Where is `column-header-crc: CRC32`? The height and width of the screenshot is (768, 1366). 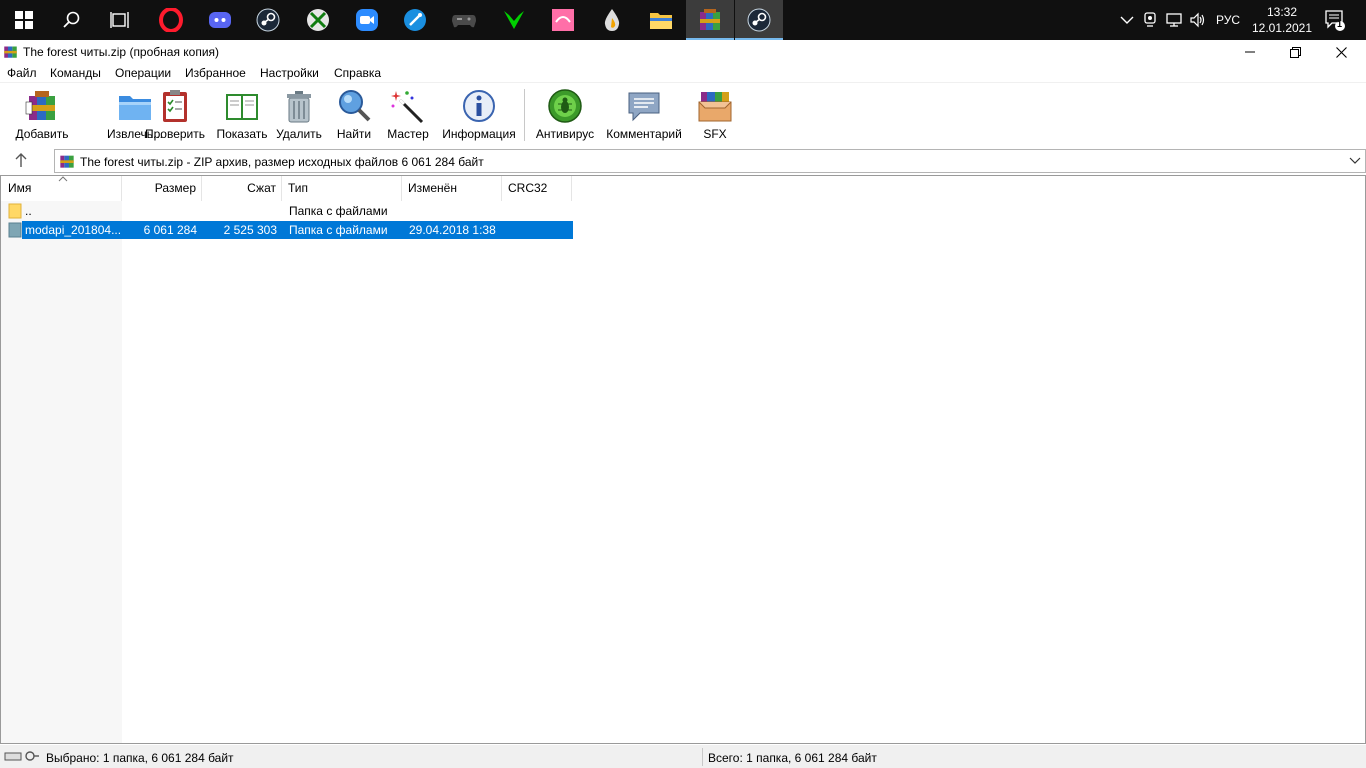 column-header-crc: CRC32 is located at coordinates (537, 188).